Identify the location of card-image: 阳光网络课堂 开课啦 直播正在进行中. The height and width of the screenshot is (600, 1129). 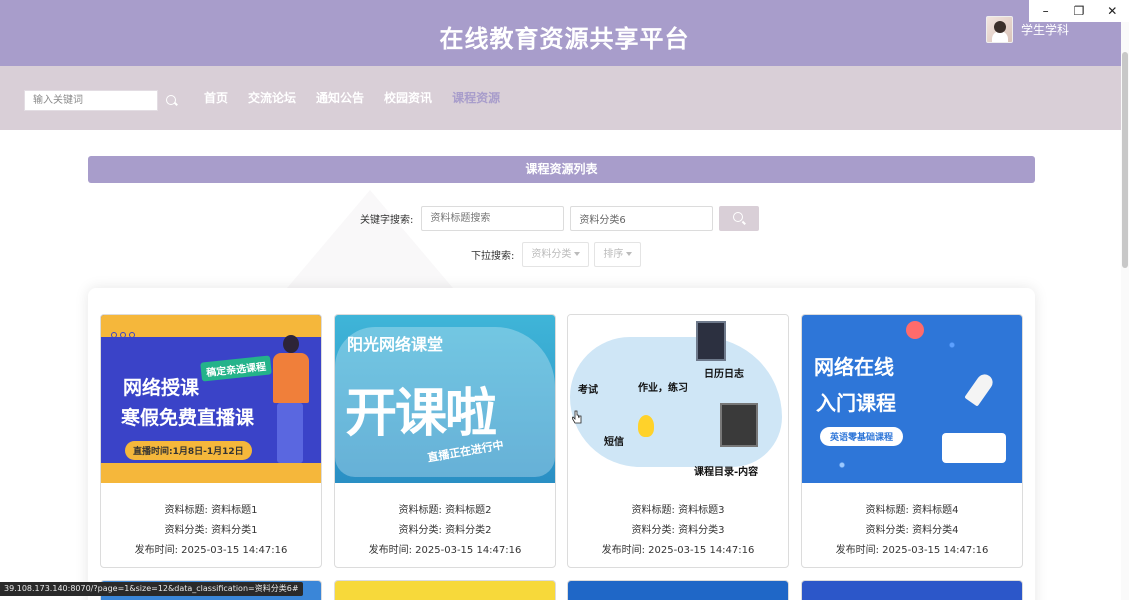
(445, 399).